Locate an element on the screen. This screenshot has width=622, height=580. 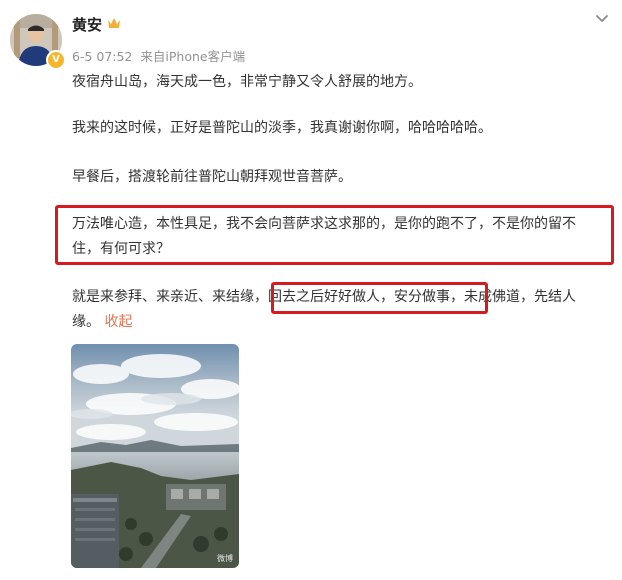
crown-icon is located at coordinates (114, 23).